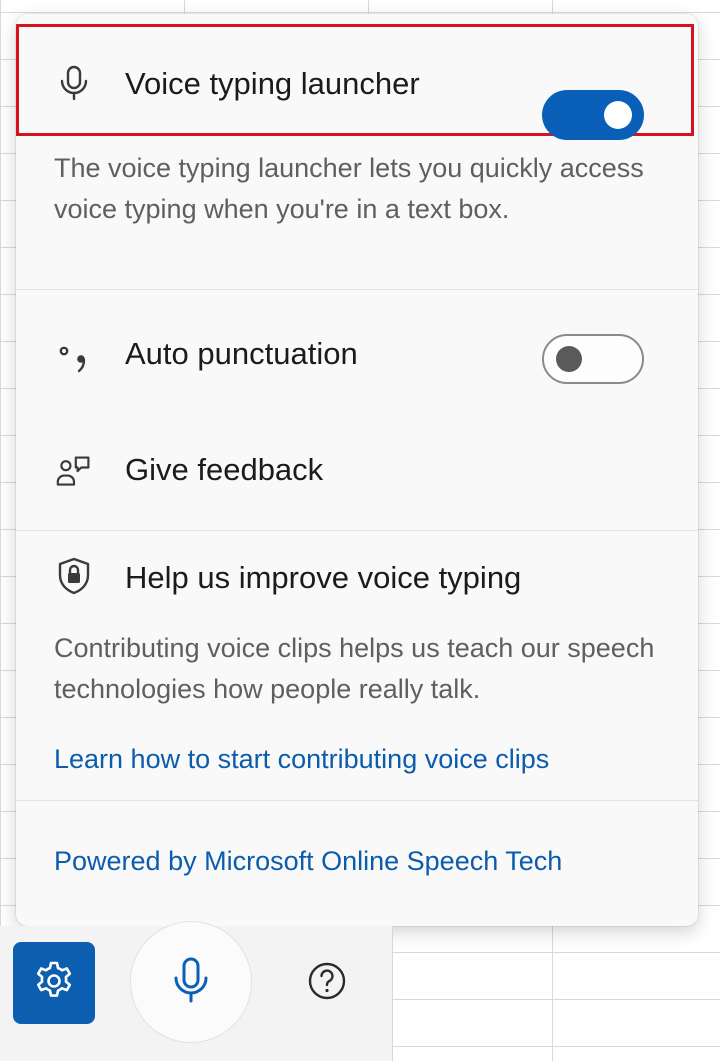 The width and height of the screenshot is (720, 1061). What do you see at coordinates (224, 469) in the screenshot?
I see `give-feedback-label: Give feedback` at bounding box center [224, 469].